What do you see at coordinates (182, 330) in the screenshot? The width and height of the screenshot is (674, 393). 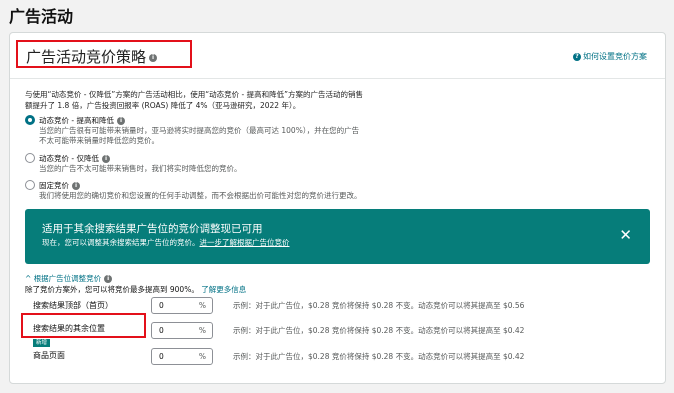 I see `rest-of-search-percent-input: 0%` at bounding box center [182, 330].